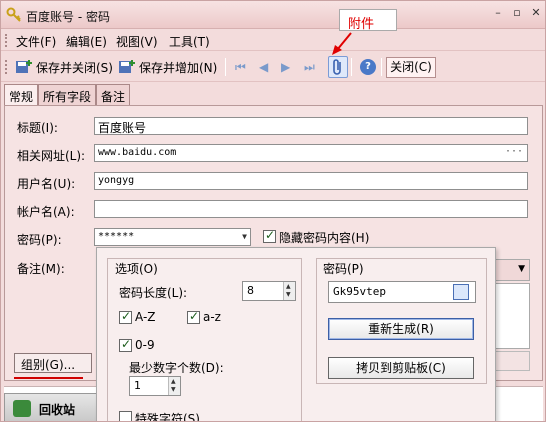 The width and height of the screenshot is (546, 422). I want to click on minimize-icon: –, so click(498, 13).